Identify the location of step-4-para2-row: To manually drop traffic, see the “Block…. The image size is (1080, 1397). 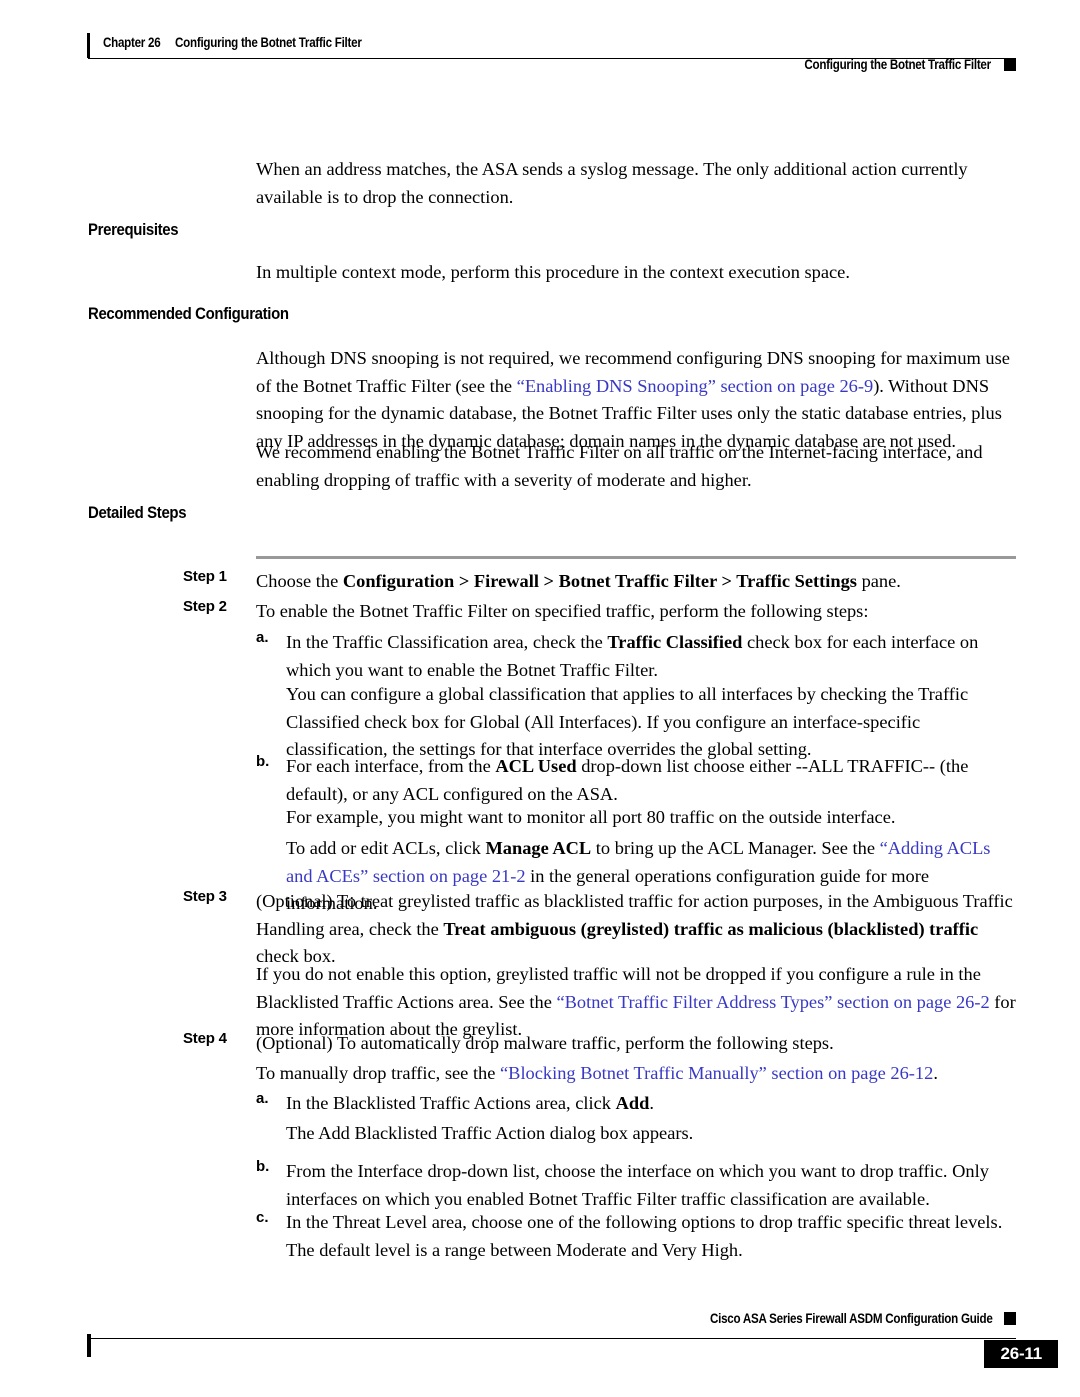
(599, 1074).